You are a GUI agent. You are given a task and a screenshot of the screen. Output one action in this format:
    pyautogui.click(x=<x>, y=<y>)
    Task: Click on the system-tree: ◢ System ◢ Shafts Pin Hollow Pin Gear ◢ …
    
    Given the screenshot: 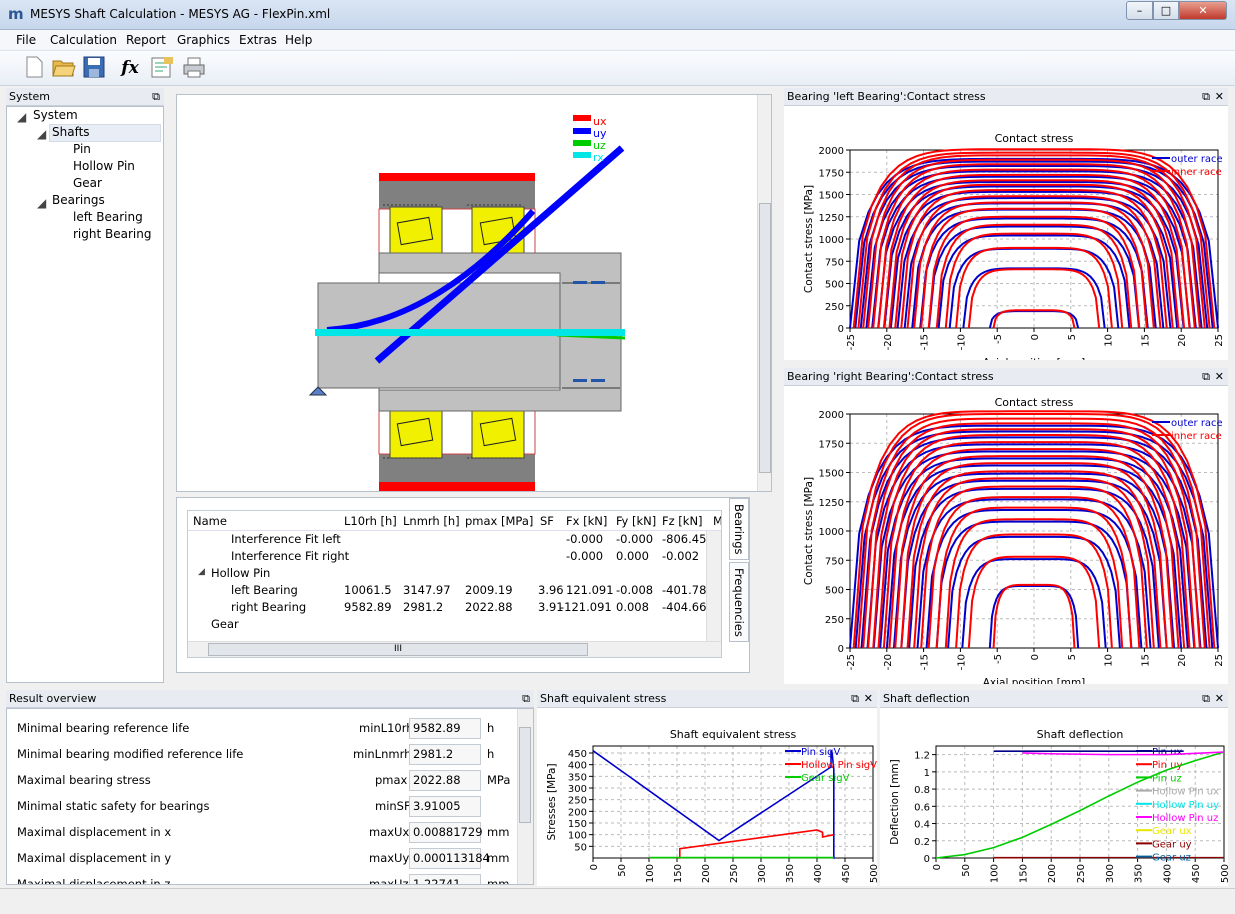 What is the action you would take?
    pyautogui.click(x=85, y=394)
    